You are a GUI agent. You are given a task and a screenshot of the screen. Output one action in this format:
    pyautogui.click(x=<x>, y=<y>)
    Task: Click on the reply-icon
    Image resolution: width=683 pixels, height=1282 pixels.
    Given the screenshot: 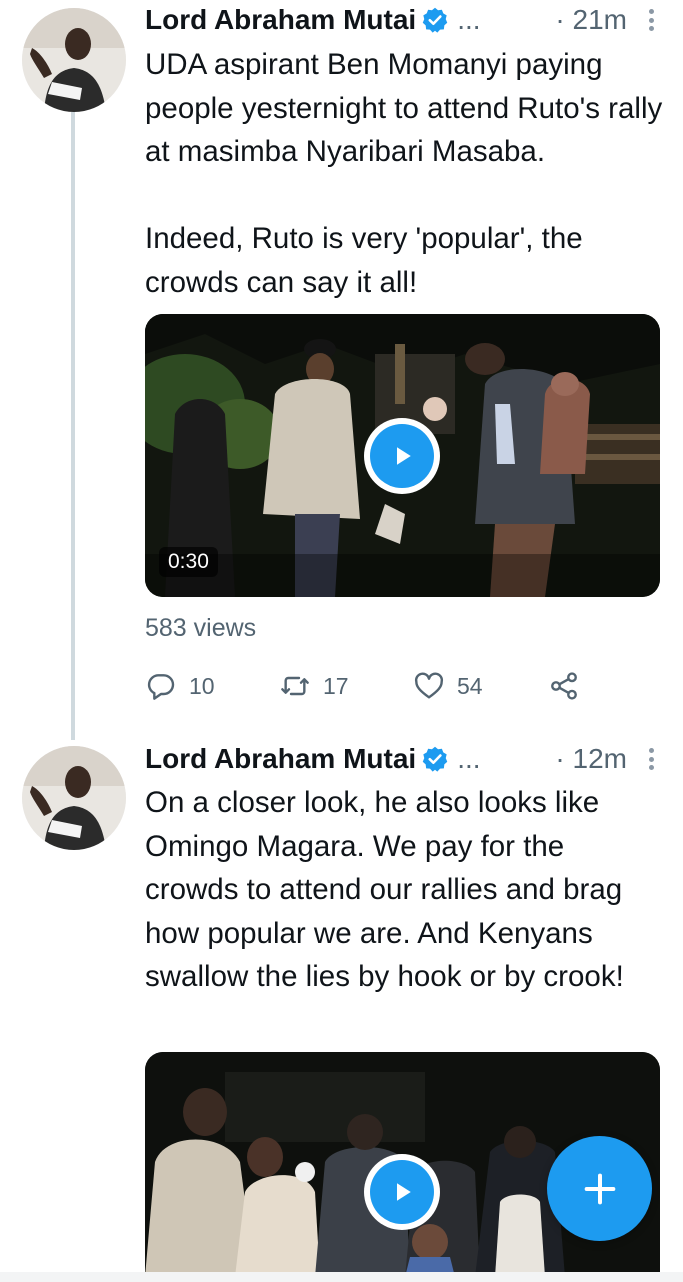 What is the action you would take?
    pyautogui.click(x=161, y=687)
    